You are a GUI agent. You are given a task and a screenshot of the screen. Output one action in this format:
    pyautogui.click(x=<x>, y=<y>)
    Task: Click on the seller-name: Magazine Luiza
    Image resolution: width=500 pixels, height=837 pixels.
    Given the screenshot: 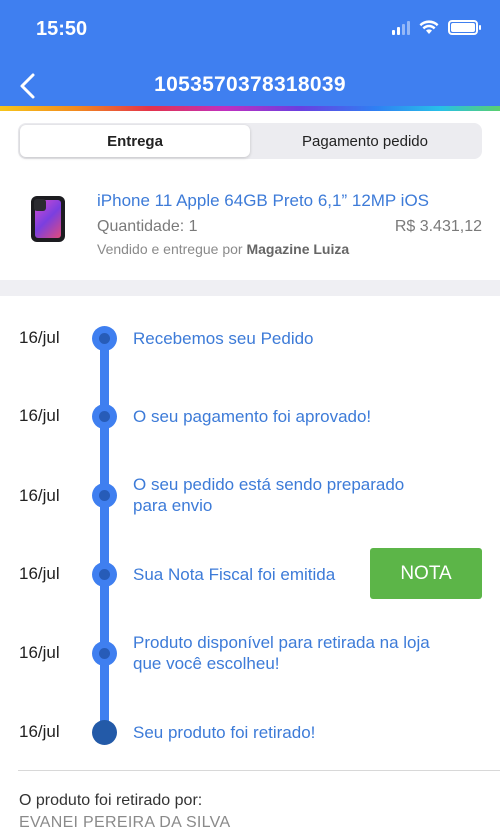 What is the action you would take?
    pyautogui.click(x=298, y=249)
    